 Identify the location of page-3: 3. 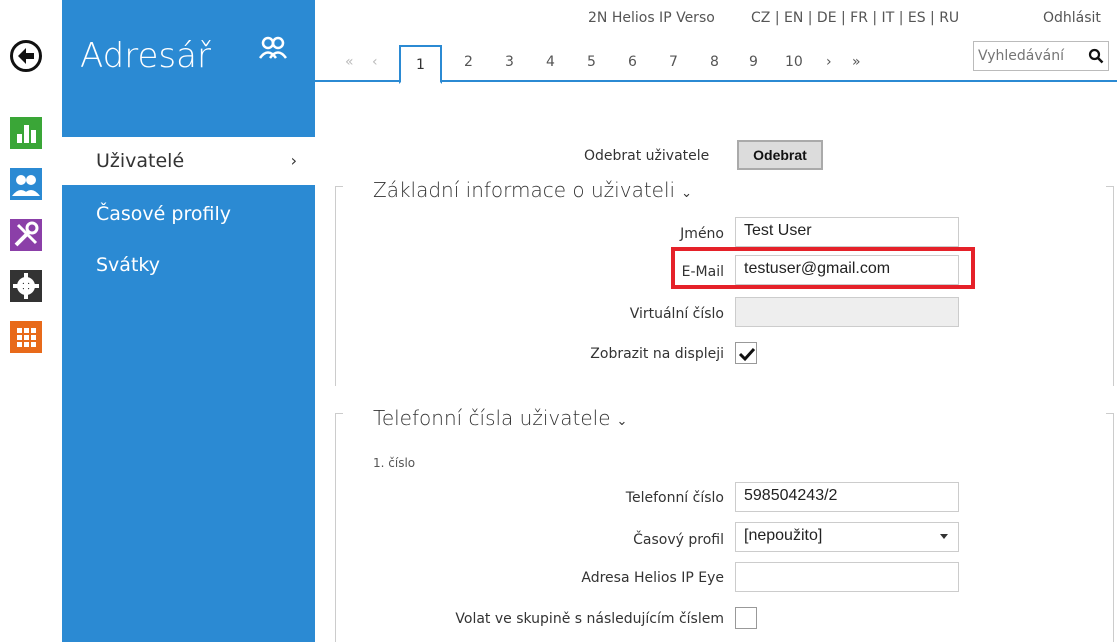
(509, 62).